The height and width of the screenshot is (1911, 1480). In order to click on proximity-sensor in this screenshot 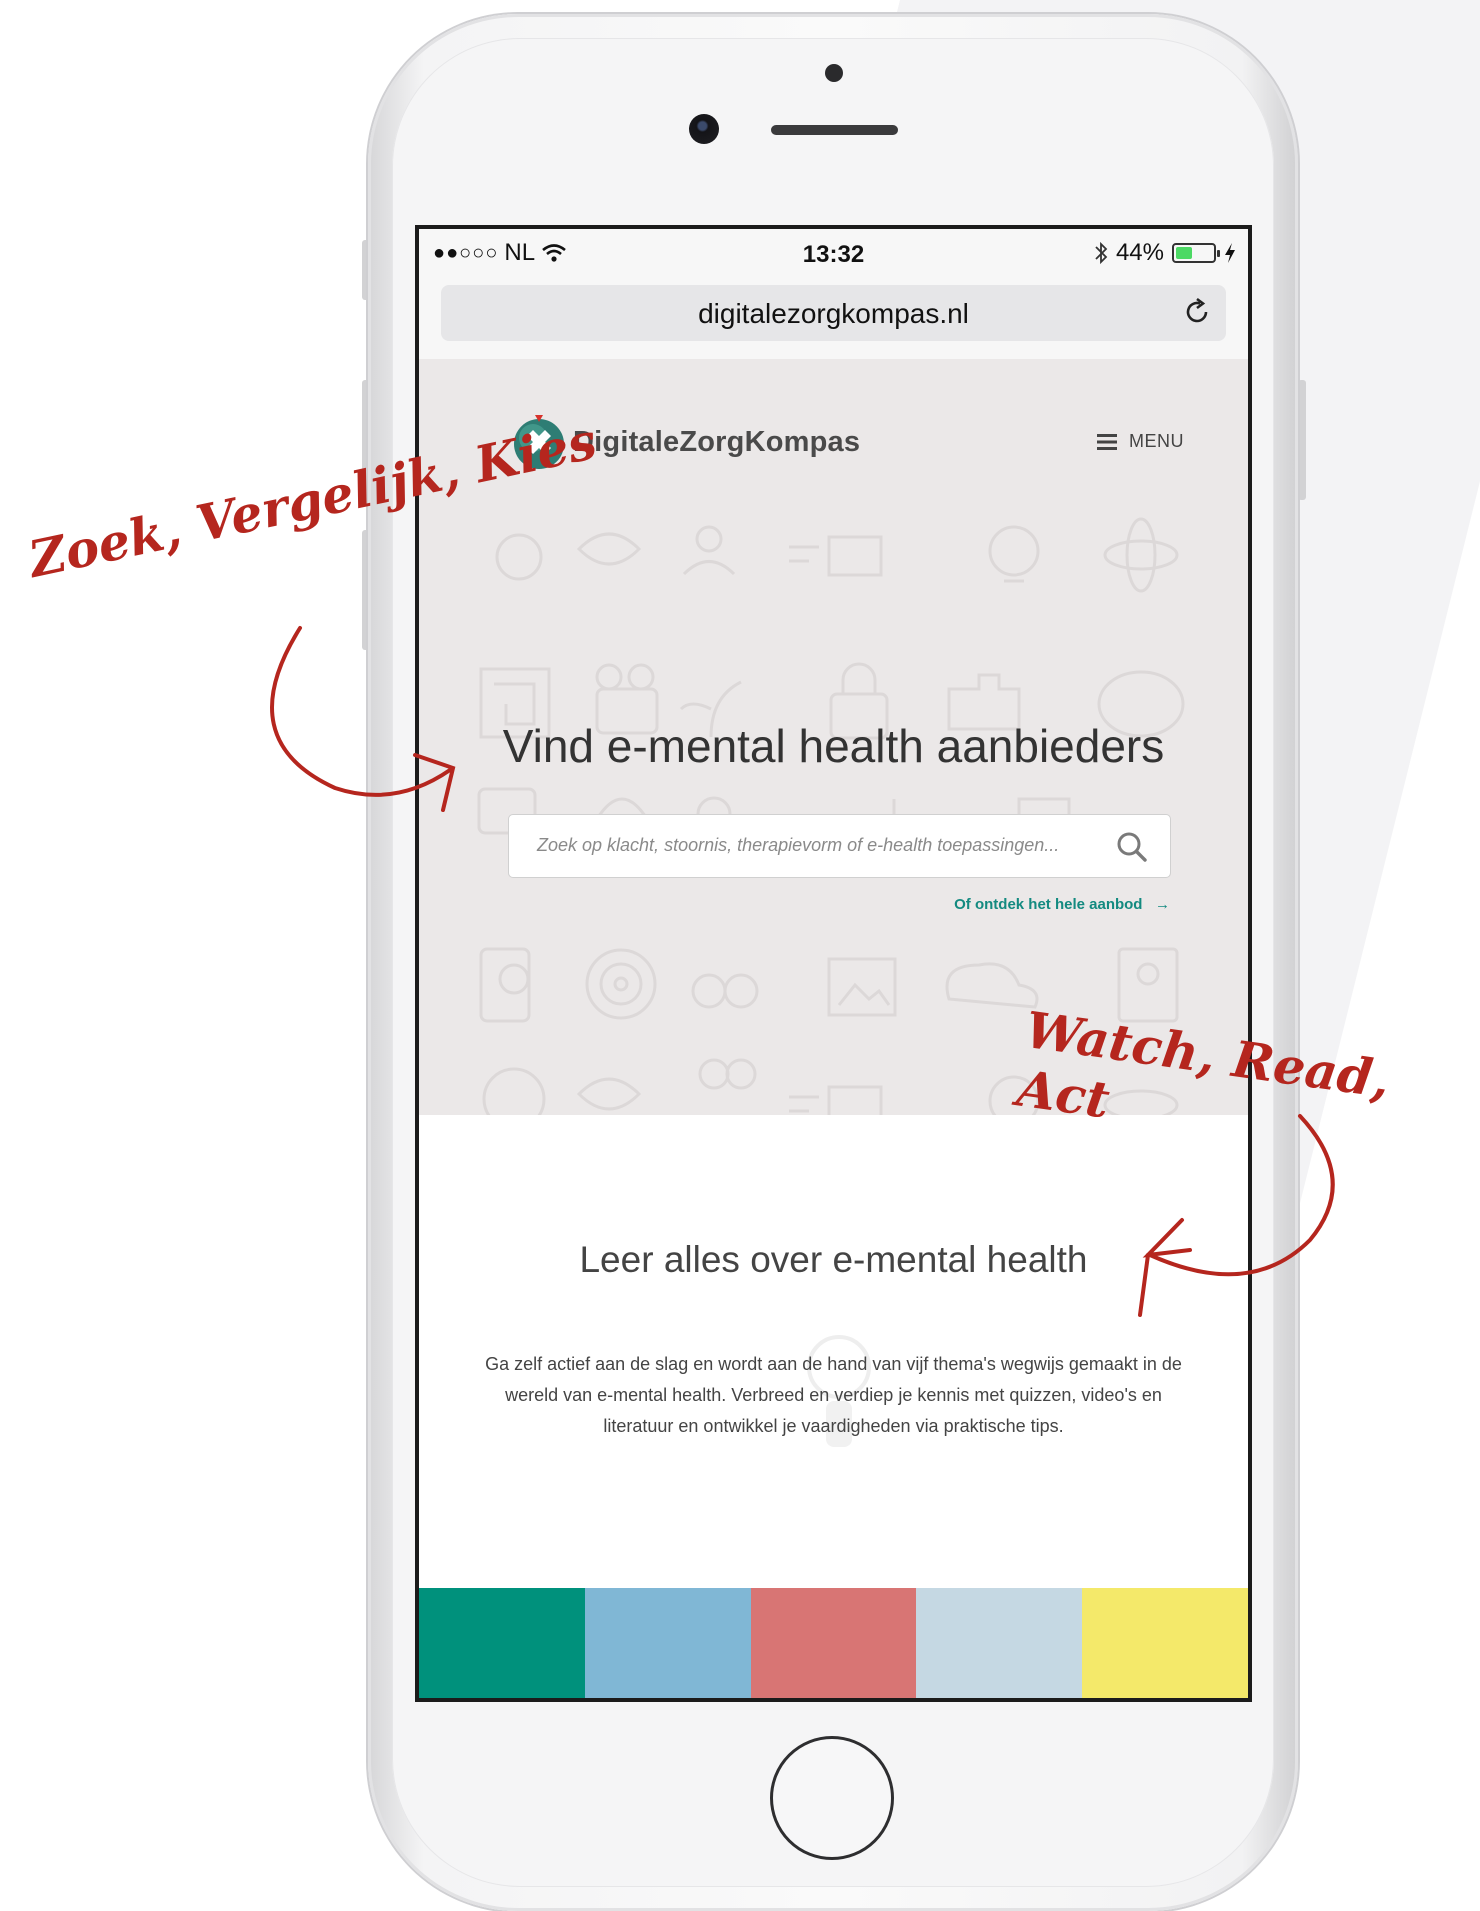, I will do `click(834, 73)`.